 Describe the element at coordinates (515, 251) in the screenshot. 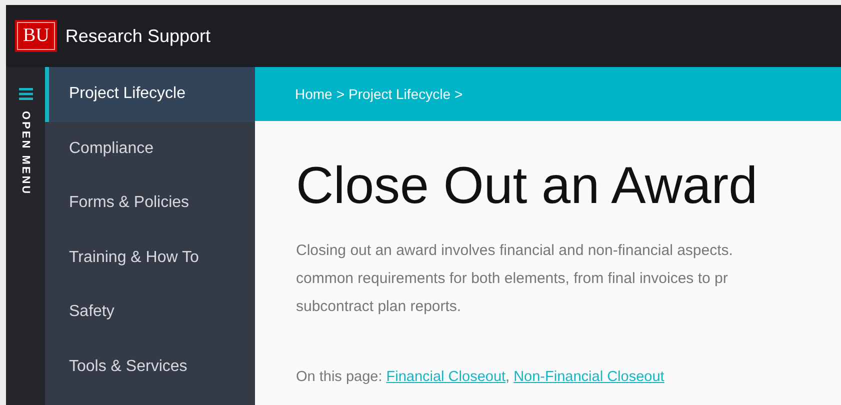

I see `intro-text: Closing out an award involves financial and non-financial aspects.` at that location.